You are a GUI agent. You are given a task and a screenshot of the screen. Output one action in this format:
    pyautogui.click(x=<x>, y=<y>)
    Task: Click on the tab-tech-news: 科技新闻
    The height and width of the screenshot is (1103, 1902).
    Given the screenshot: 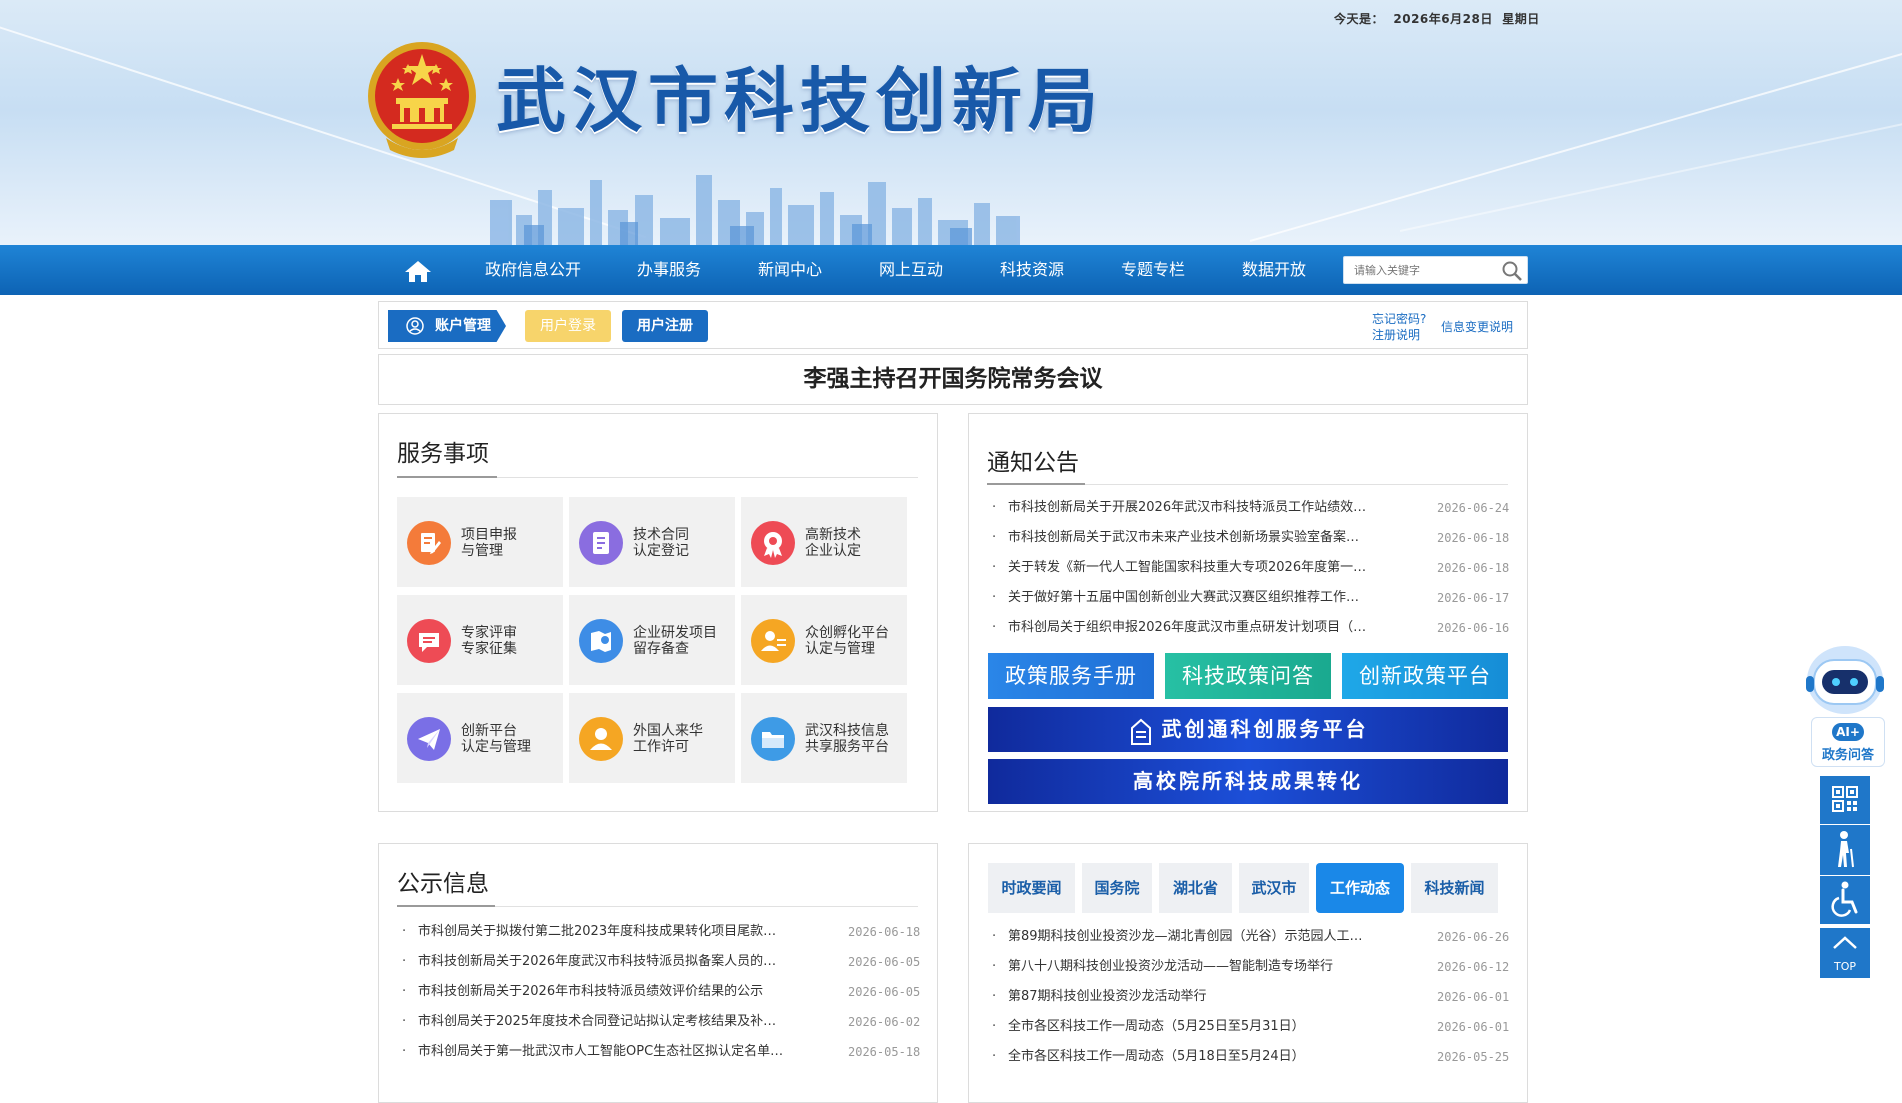 What is the action you would take?
    pyautogui.click(x=1454, y=888)
    